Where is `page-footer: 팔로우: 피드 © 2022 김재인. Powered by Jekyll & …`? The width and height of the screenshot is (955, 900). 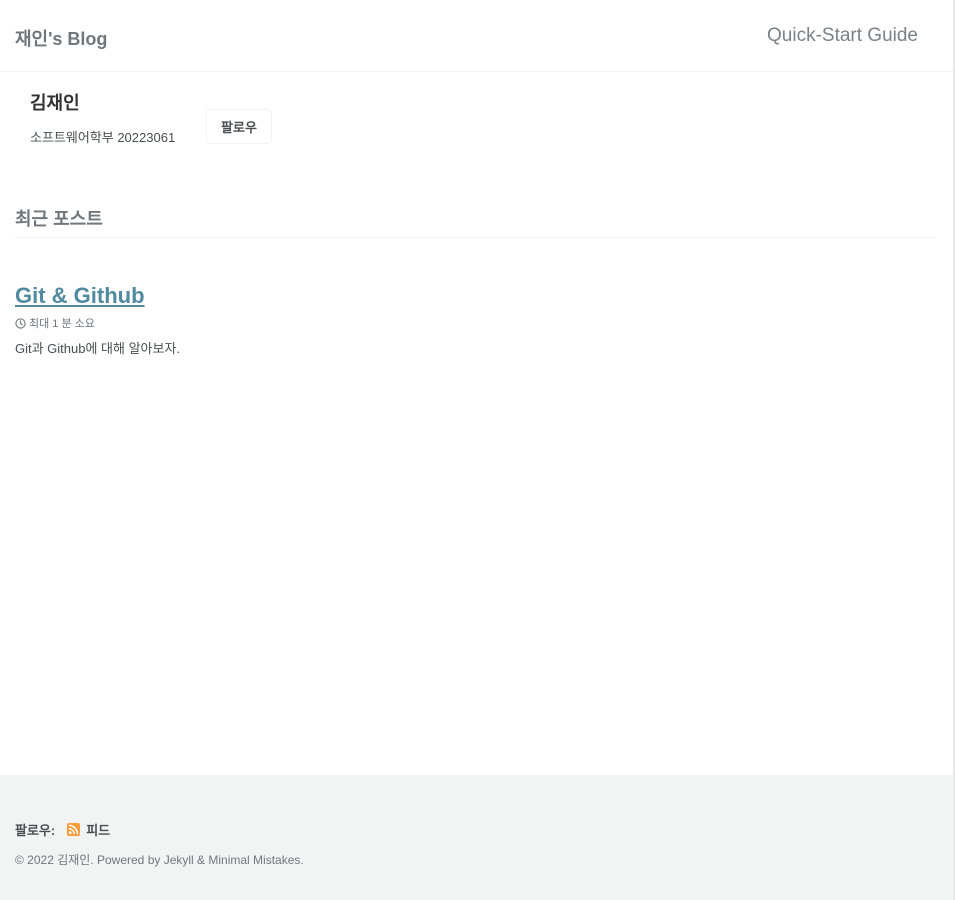 page-footer: 팔로우: 피드 © 2022 김재인. Powered by Jekyll & … is located at coordinates (477, 837).